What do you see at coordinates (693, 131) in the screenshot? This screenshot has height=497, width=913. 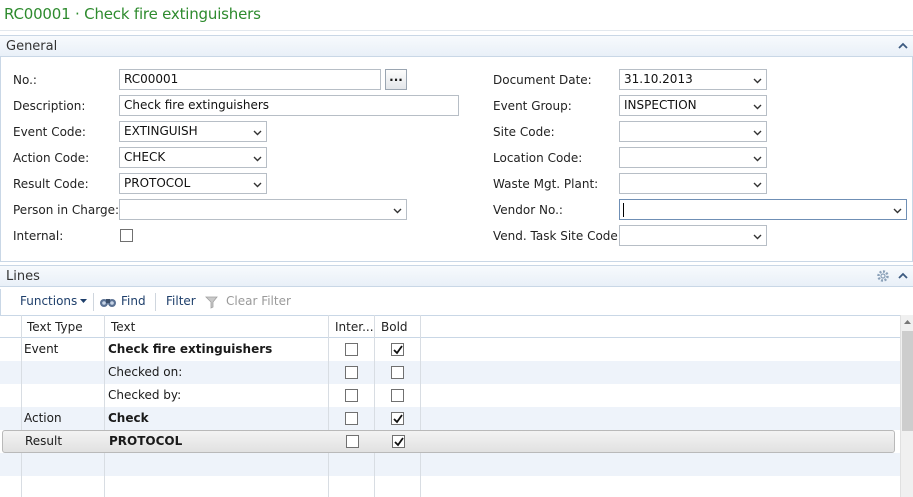 I see `site-code-dropdown` at bounding box center [693, 131].